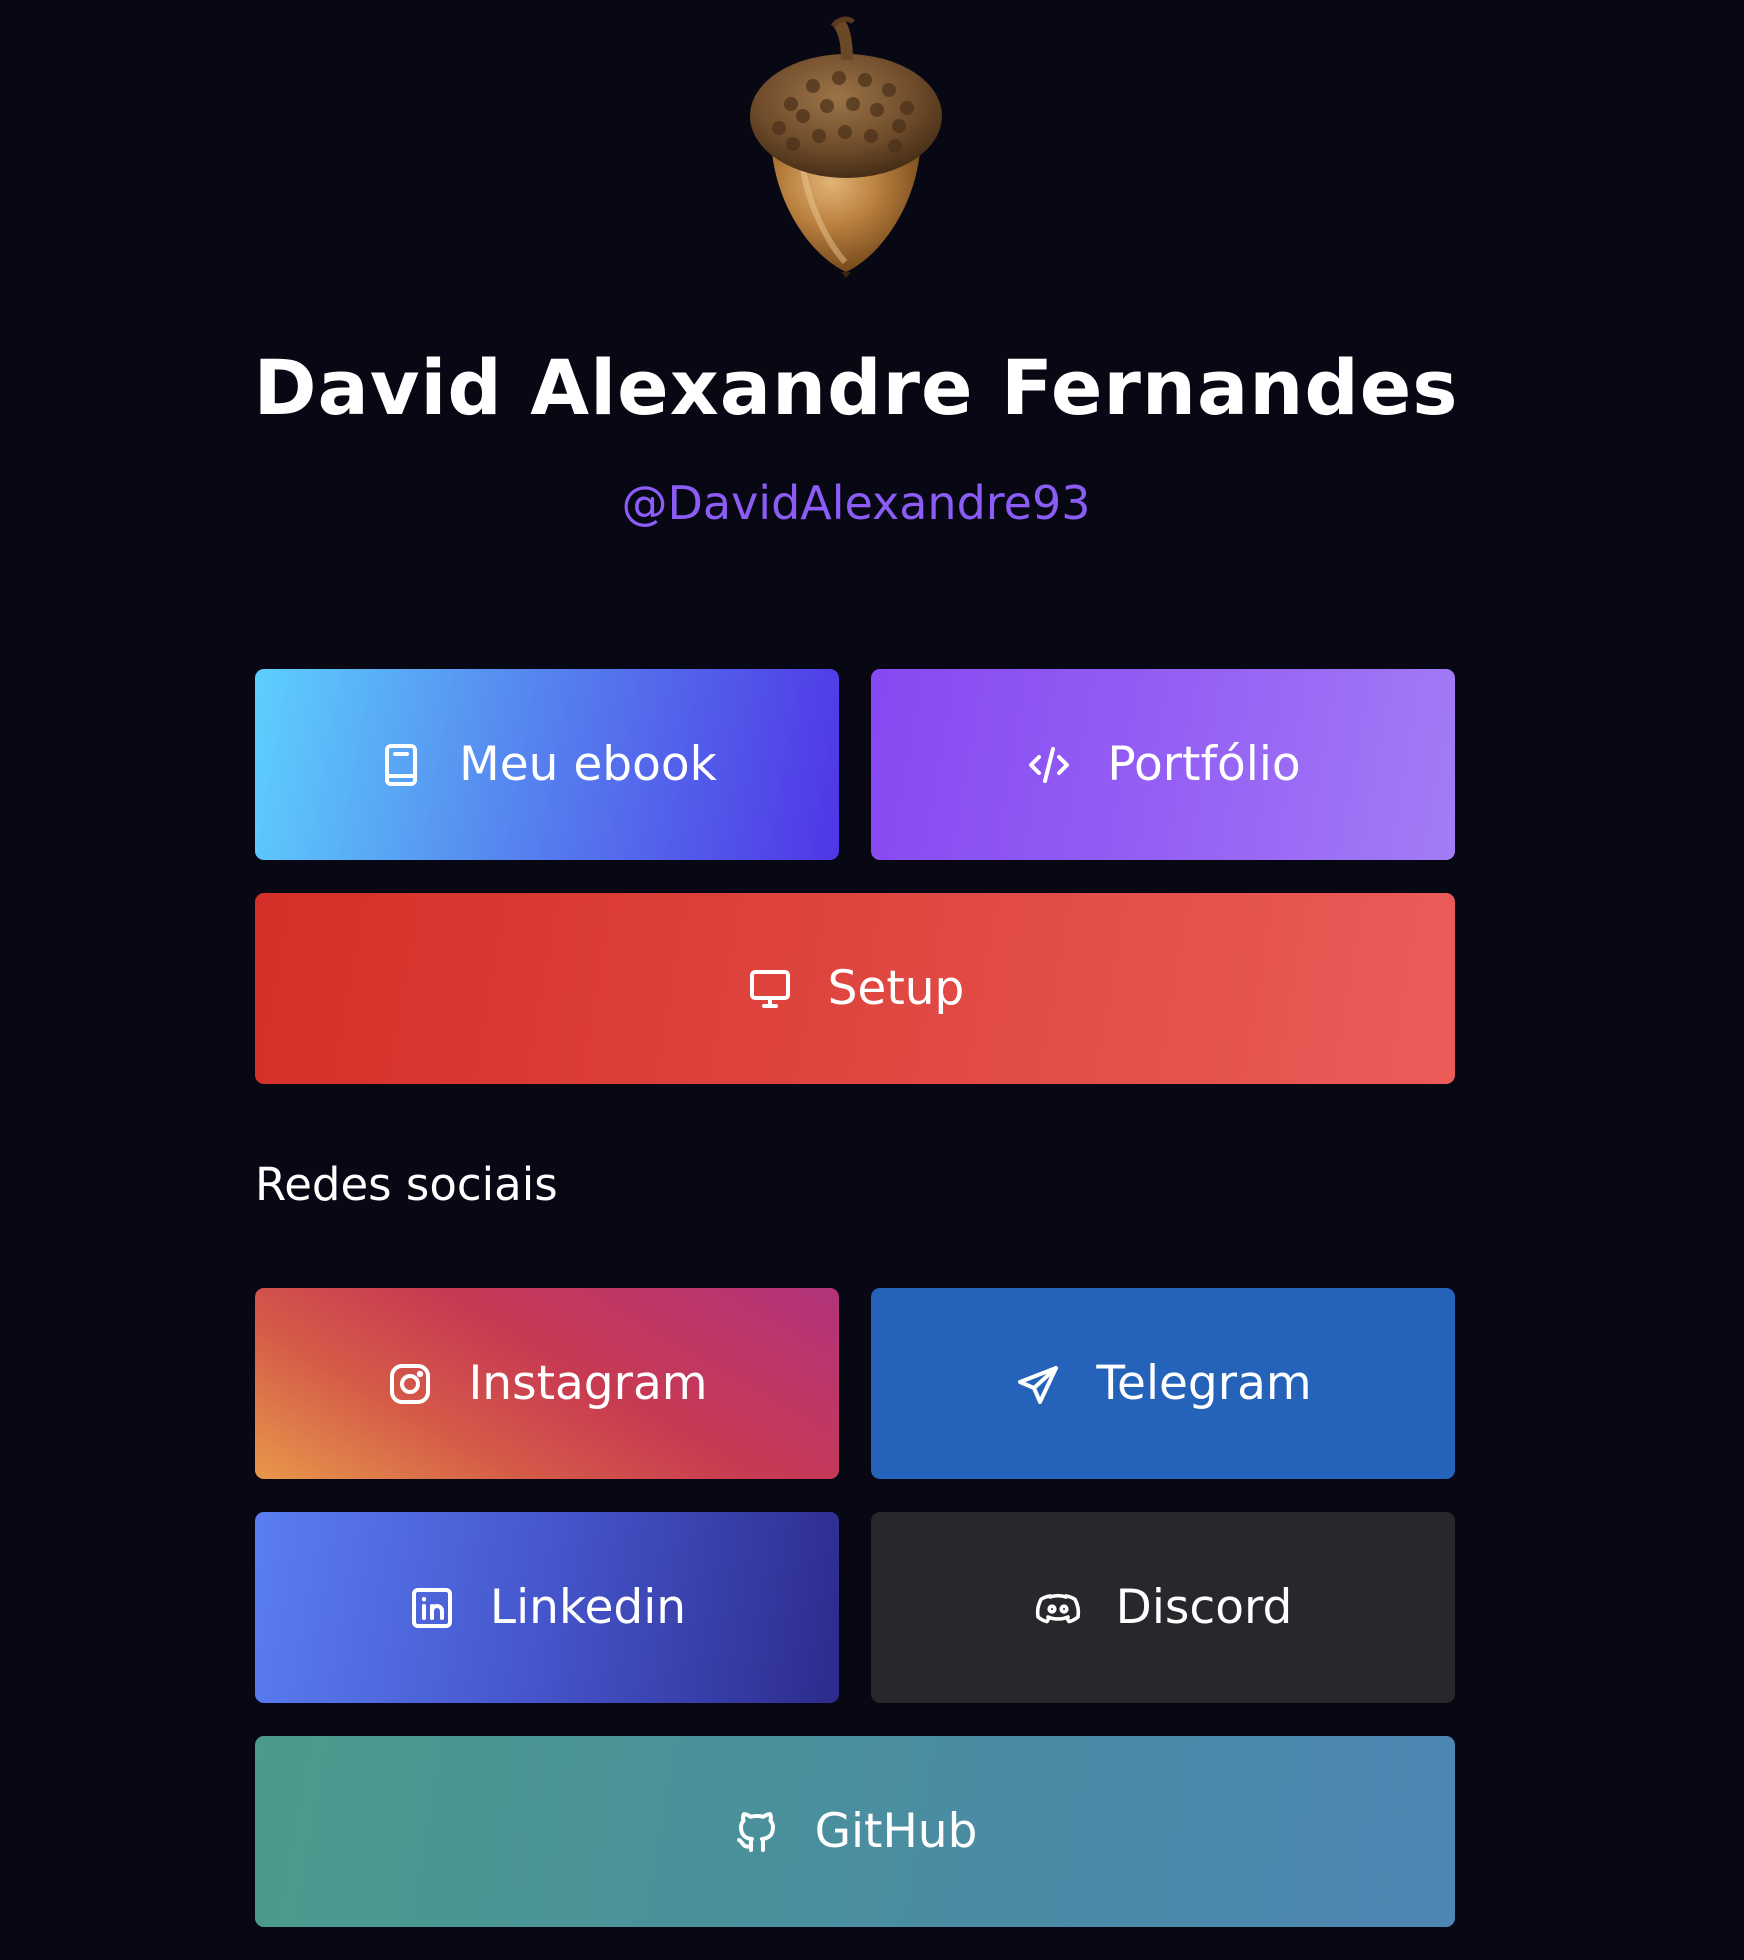  I want to click on profile-handle: @DavidAlexandre93, so click(856, 503).